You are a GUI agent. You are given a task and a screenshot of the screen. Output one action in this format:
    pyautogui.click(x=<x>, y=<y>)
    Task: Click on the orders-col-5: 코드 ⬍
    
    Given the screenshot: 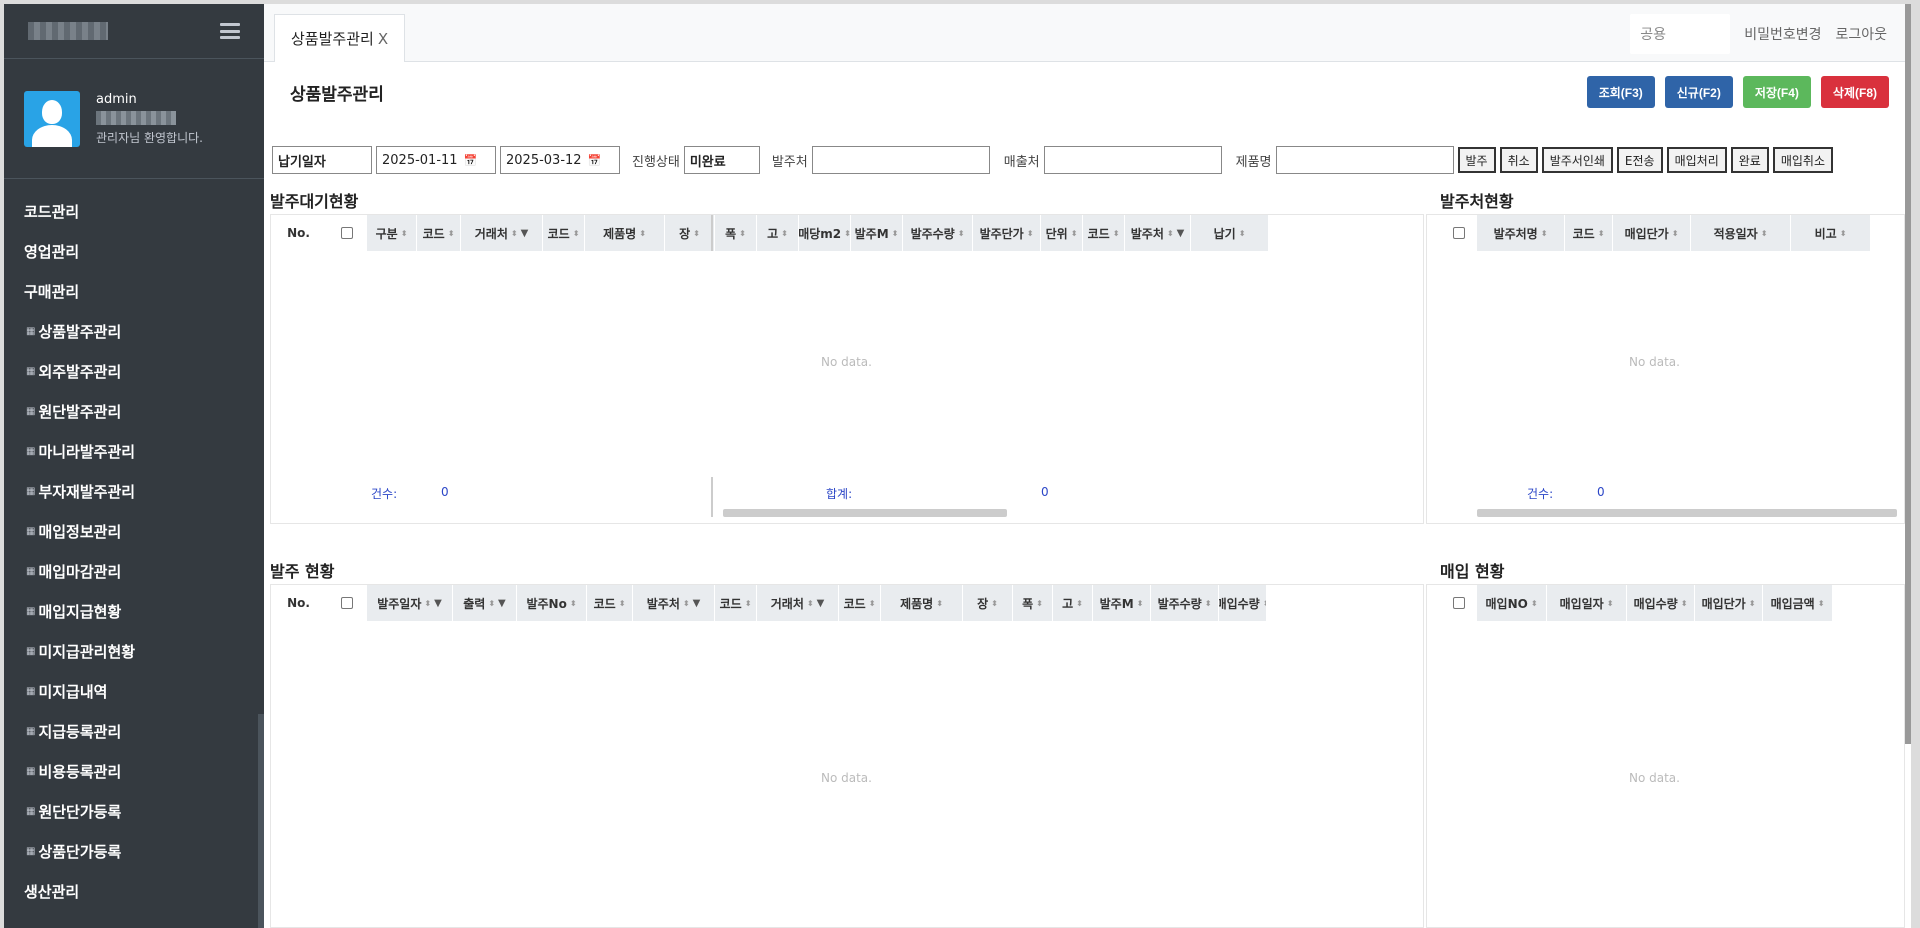 What is the action you would take?
    pyautogui.click(x=610, y=603)
    